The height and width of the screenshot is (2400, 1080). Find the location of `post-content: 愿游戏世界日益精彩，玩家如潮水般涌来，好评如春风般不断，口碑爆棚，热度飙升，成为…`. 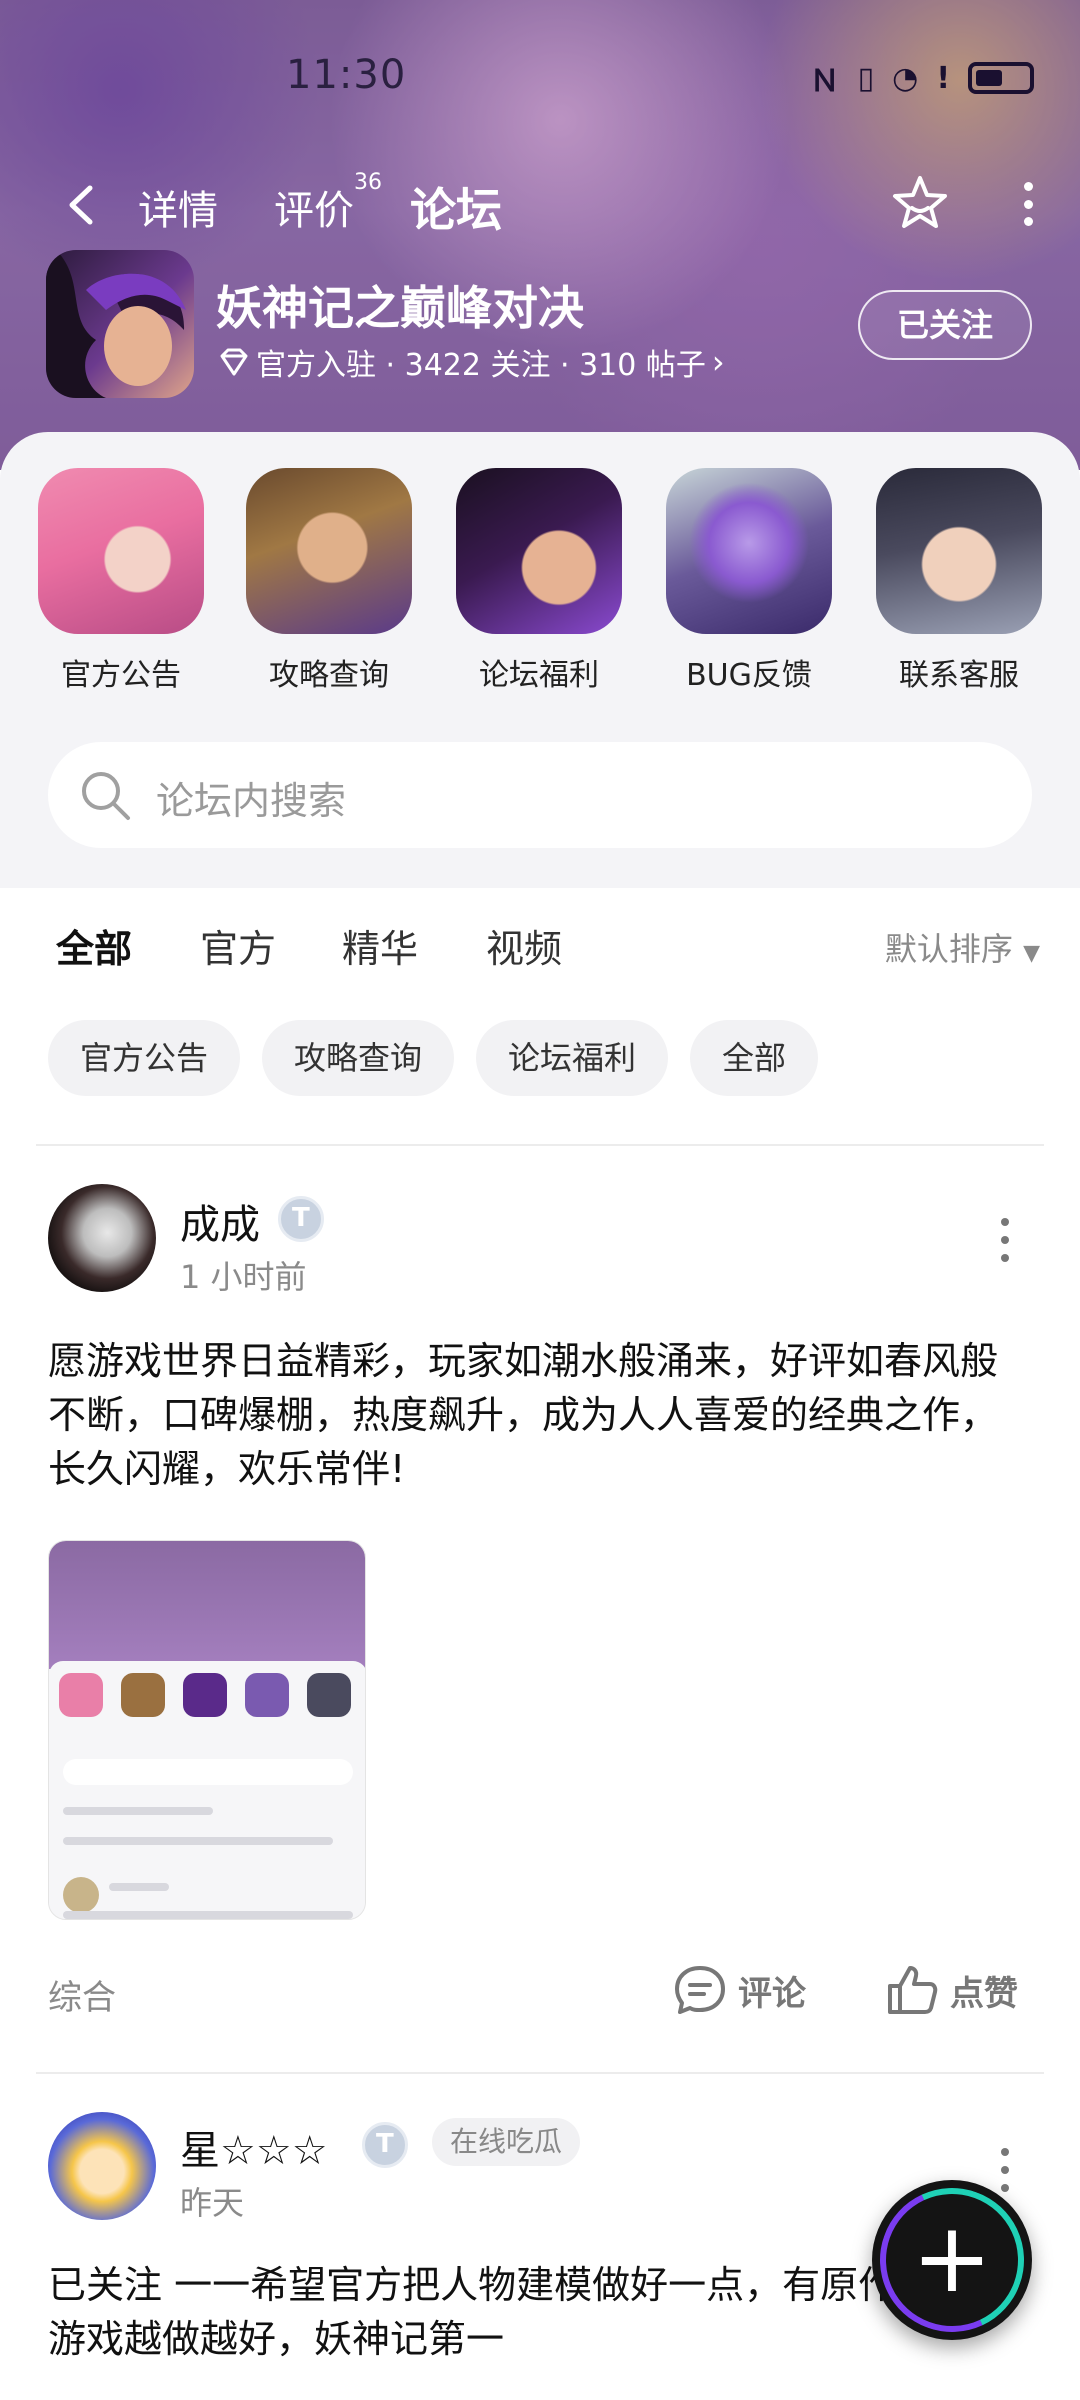

post-content: 愿游戏世界日益精彩，玩家如潮水般涌来，好评如春风般不断，口碑爆棚，热度飙升，成为… is located at coordinates (540, 1415).